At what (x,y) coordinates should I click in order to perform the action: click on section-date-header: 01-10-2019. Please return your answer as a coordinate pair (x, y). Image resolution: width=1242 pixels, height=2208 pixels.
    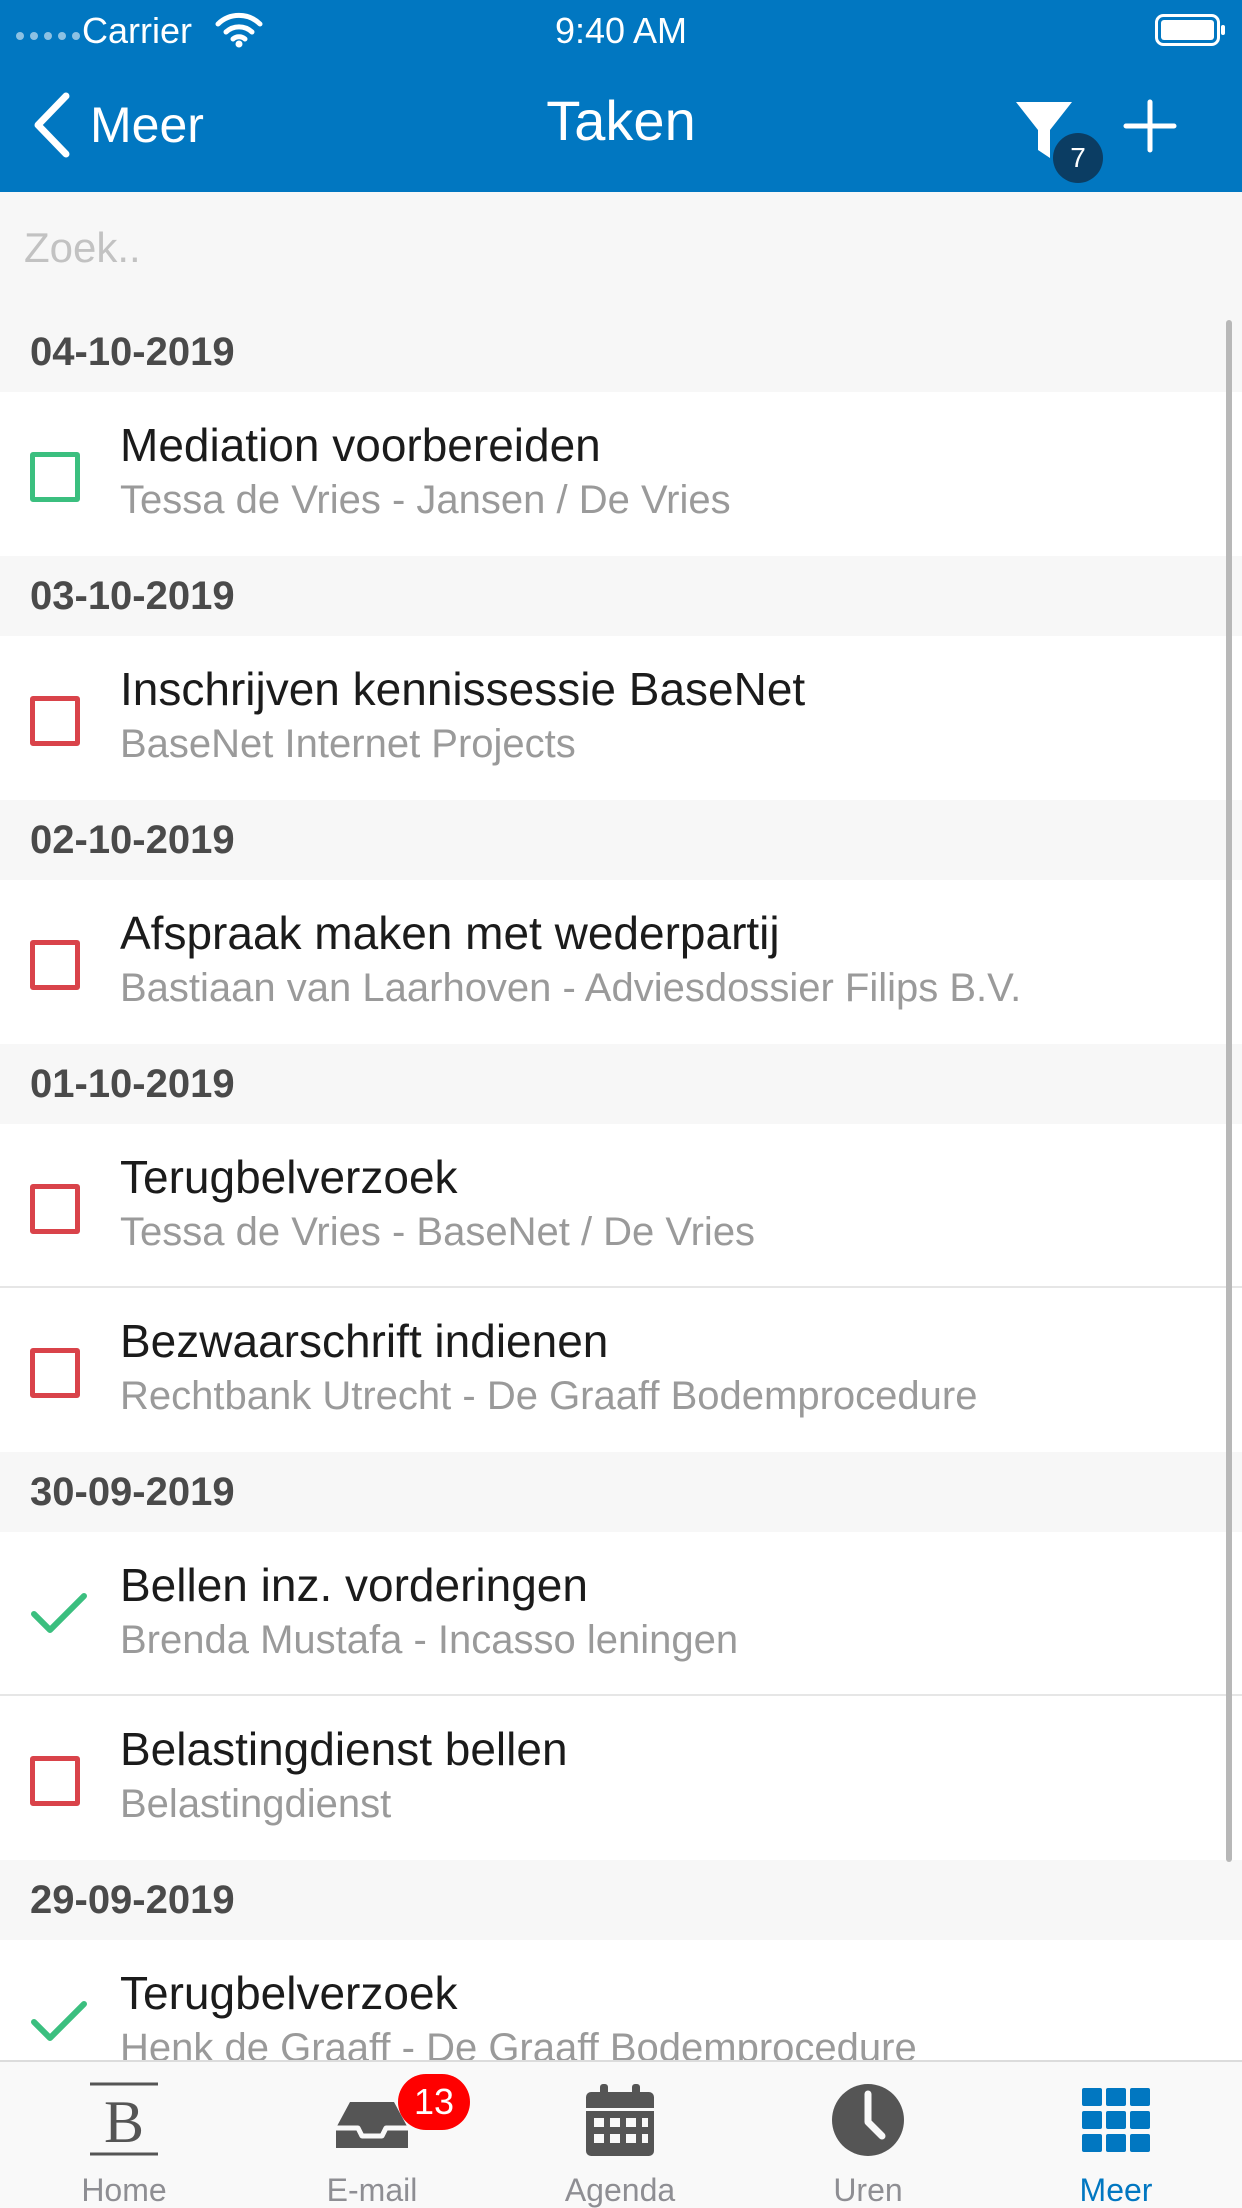
    Looking at the image, I should click on (621, 1084).